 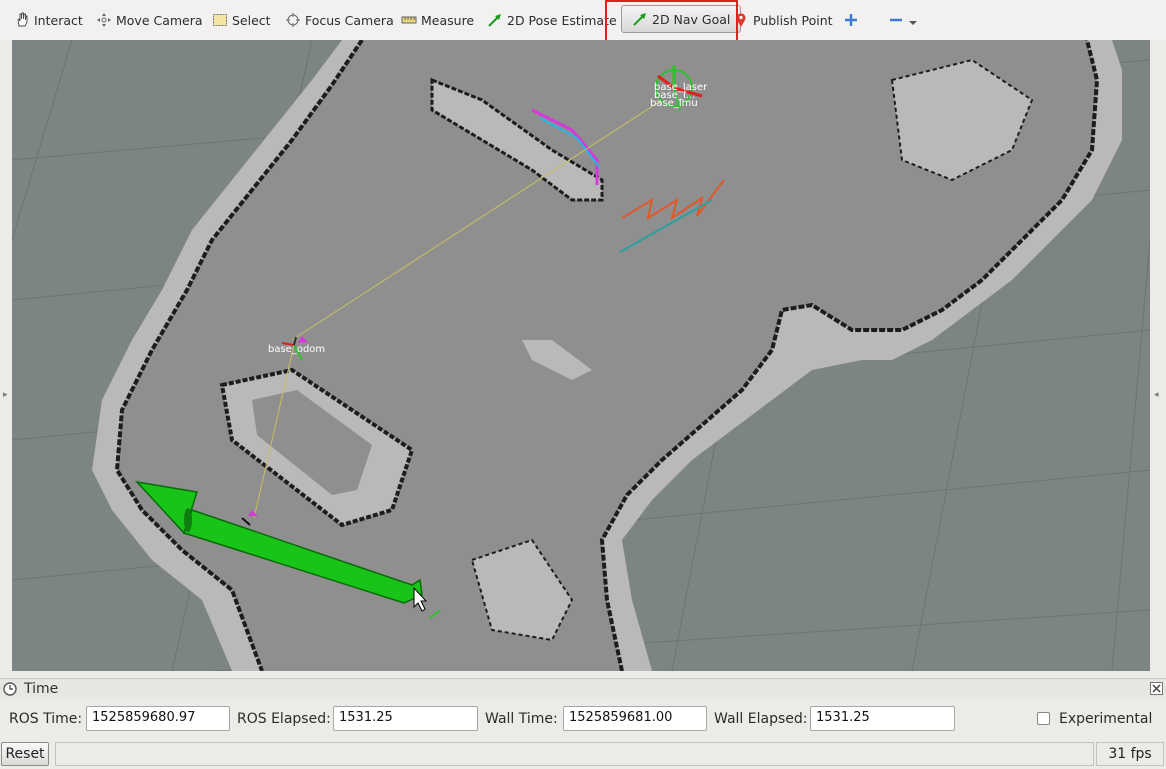 What do you see at coordinates (882, 718) in the screenshot?
I see `wall-elapsed-field: 1531.25` at bounding box center [882, 718].